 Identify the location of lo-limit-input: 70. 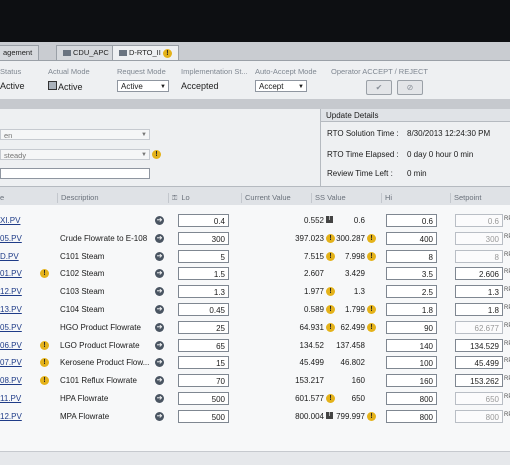
(203, 381).